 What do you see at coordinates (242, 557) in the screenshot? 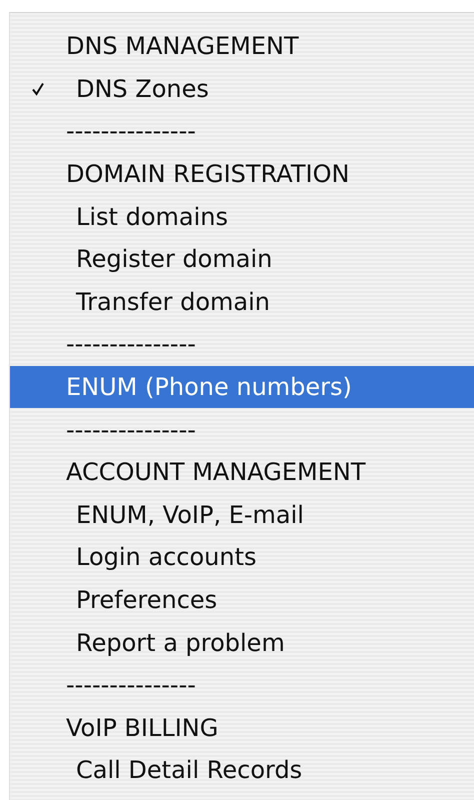
I see `menu-item: Login accounts` at bounding box center [242, 557].